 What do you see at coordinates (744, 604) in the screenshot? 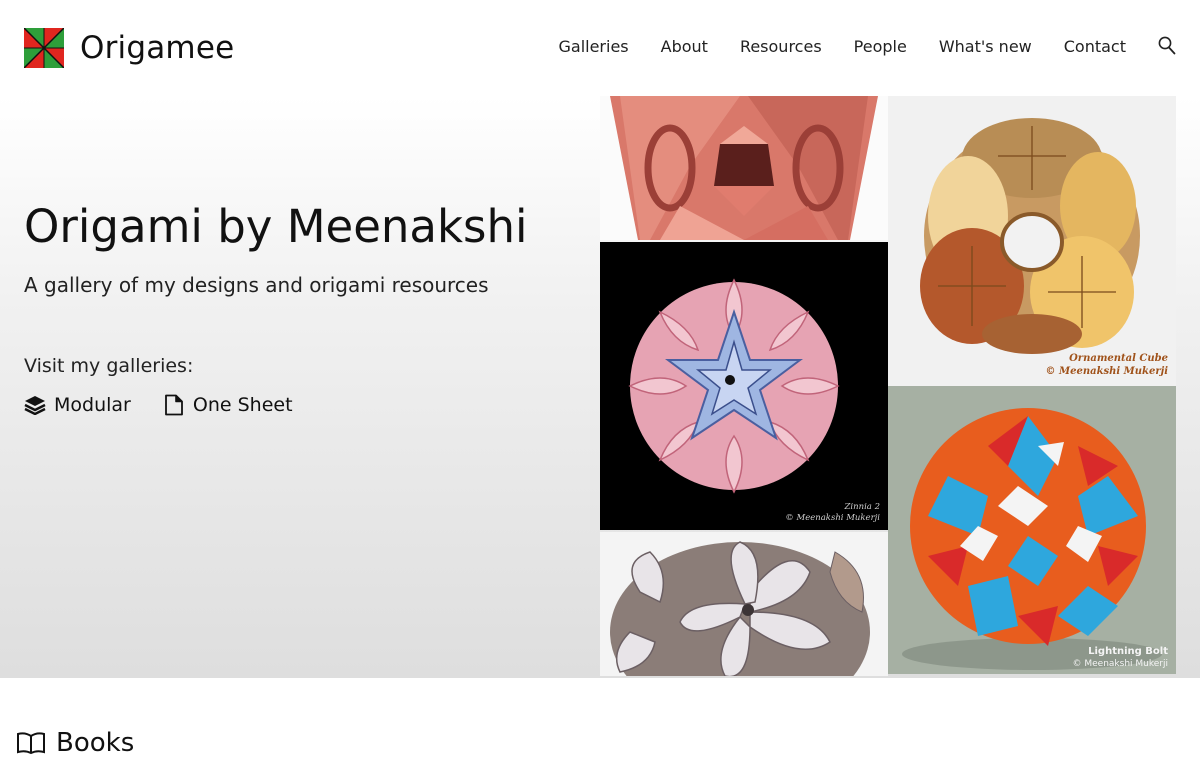
I see `floral-ball-photo` at bounding box center [744, 604].